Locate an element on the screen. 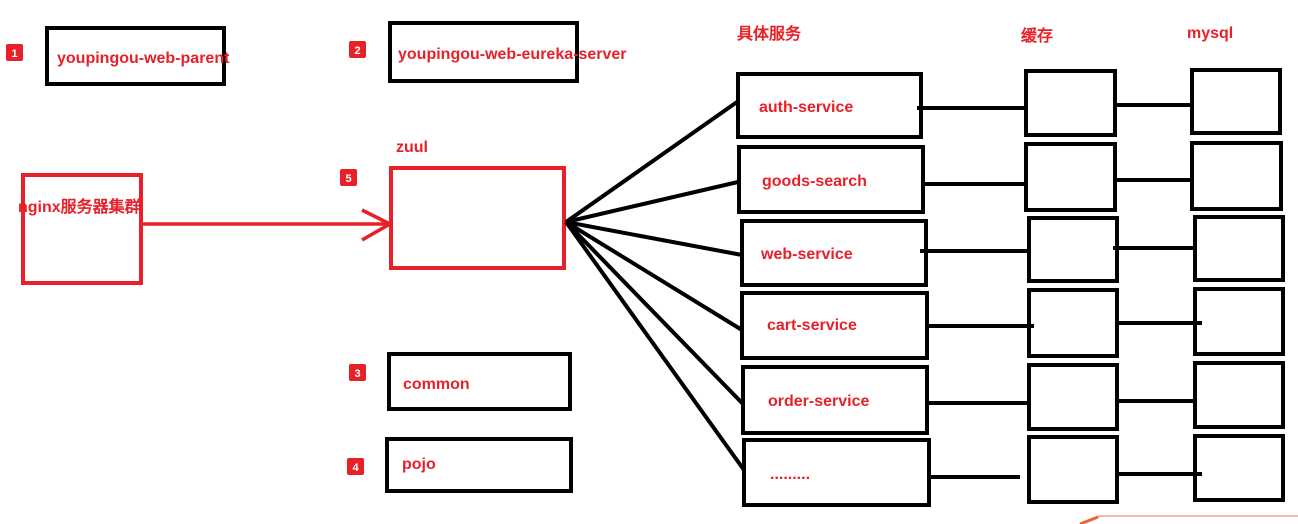  badge-1-text: 1 is located at coordinates (14, 54).